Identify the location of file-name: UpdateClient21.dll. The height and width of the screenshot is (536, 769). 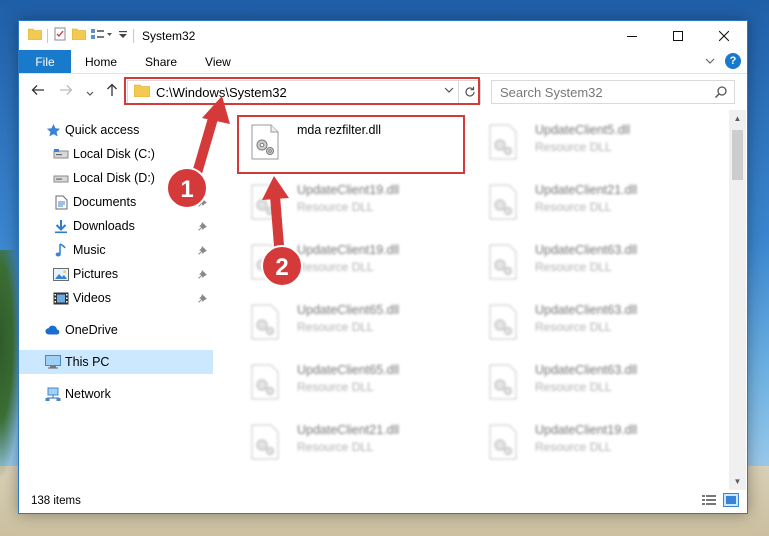
(348, 430).